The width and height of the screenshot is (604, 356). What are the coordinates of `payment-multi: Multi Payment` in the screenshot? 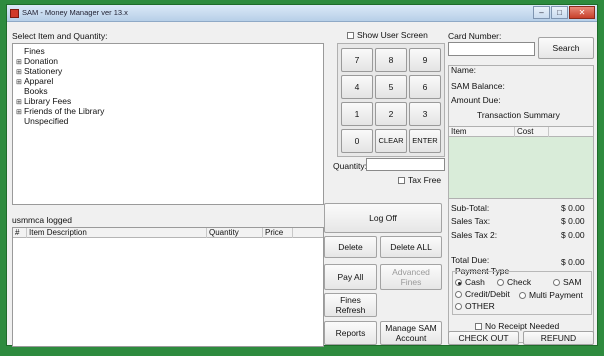 It's located at (551, 295).